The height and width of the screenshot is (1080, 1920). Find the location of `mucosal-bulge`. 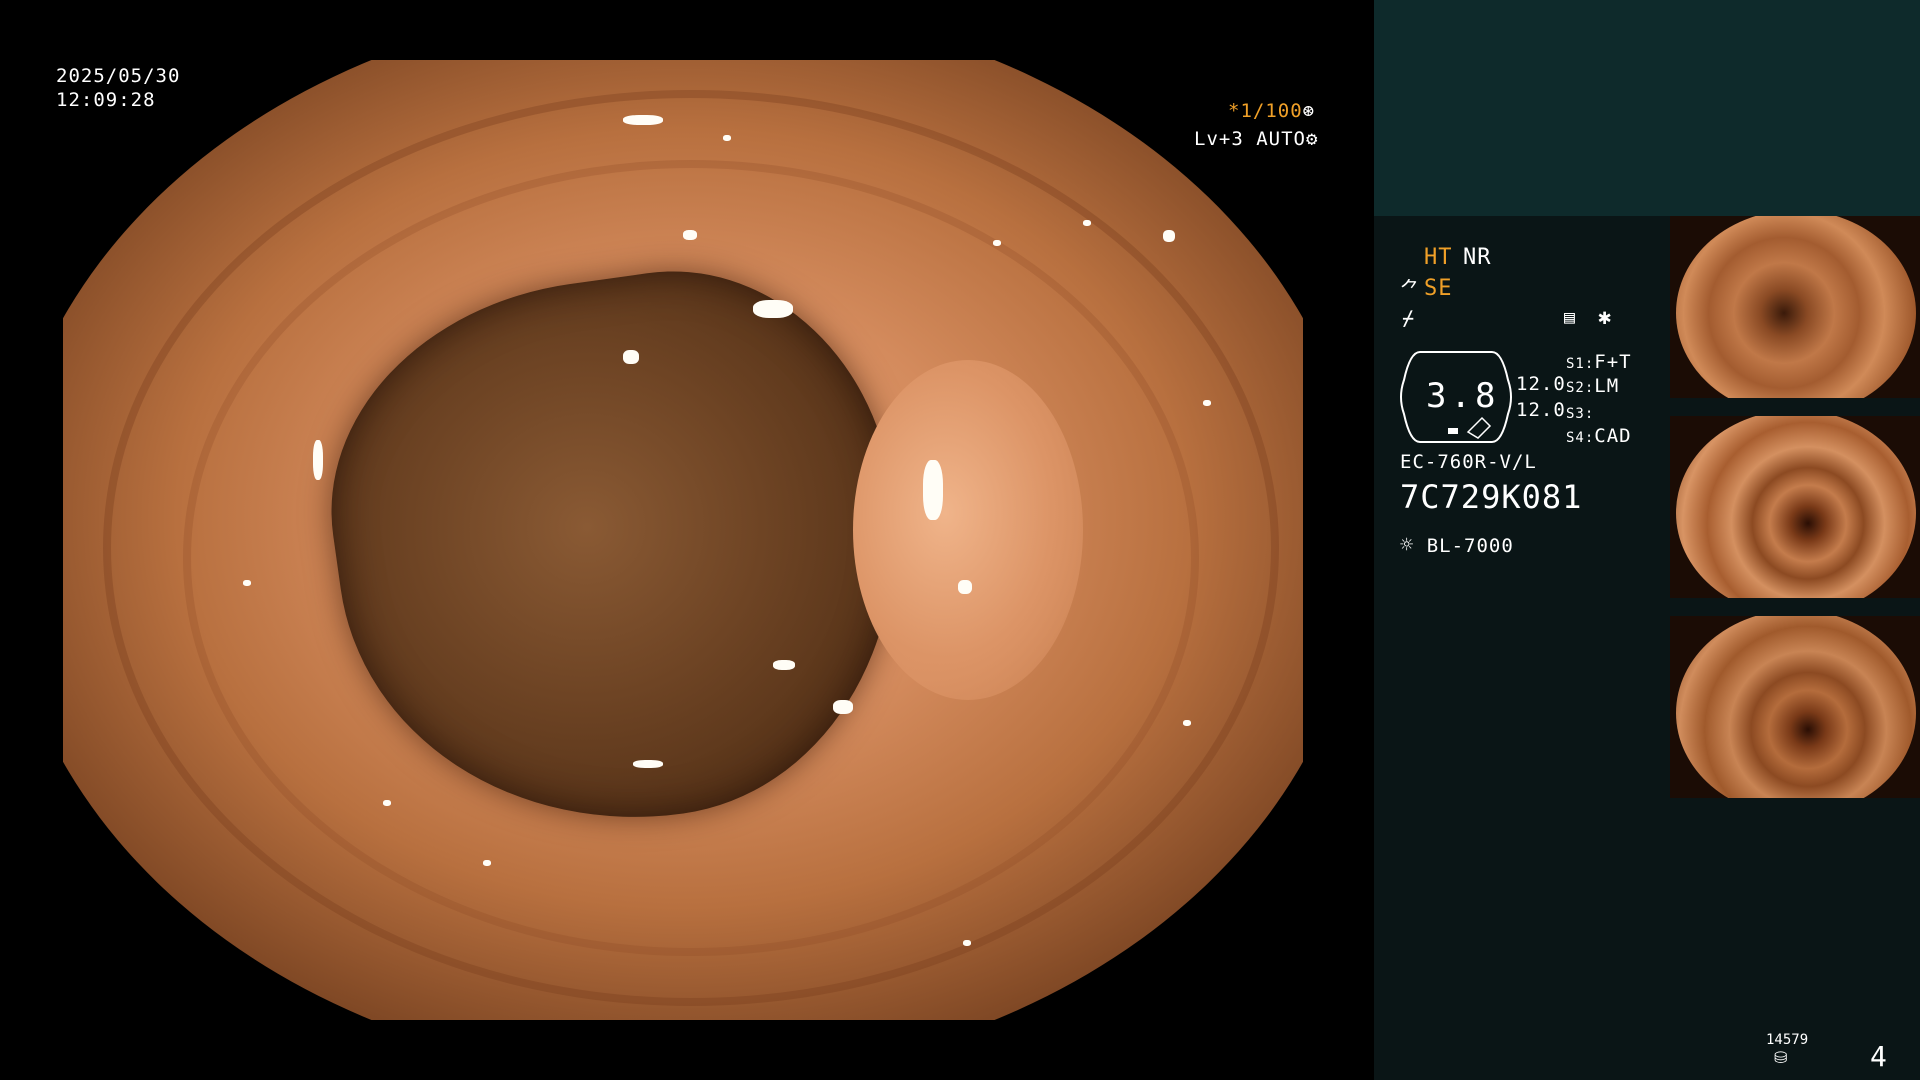

mucosal-bulge is located at coordinates (968, 530).